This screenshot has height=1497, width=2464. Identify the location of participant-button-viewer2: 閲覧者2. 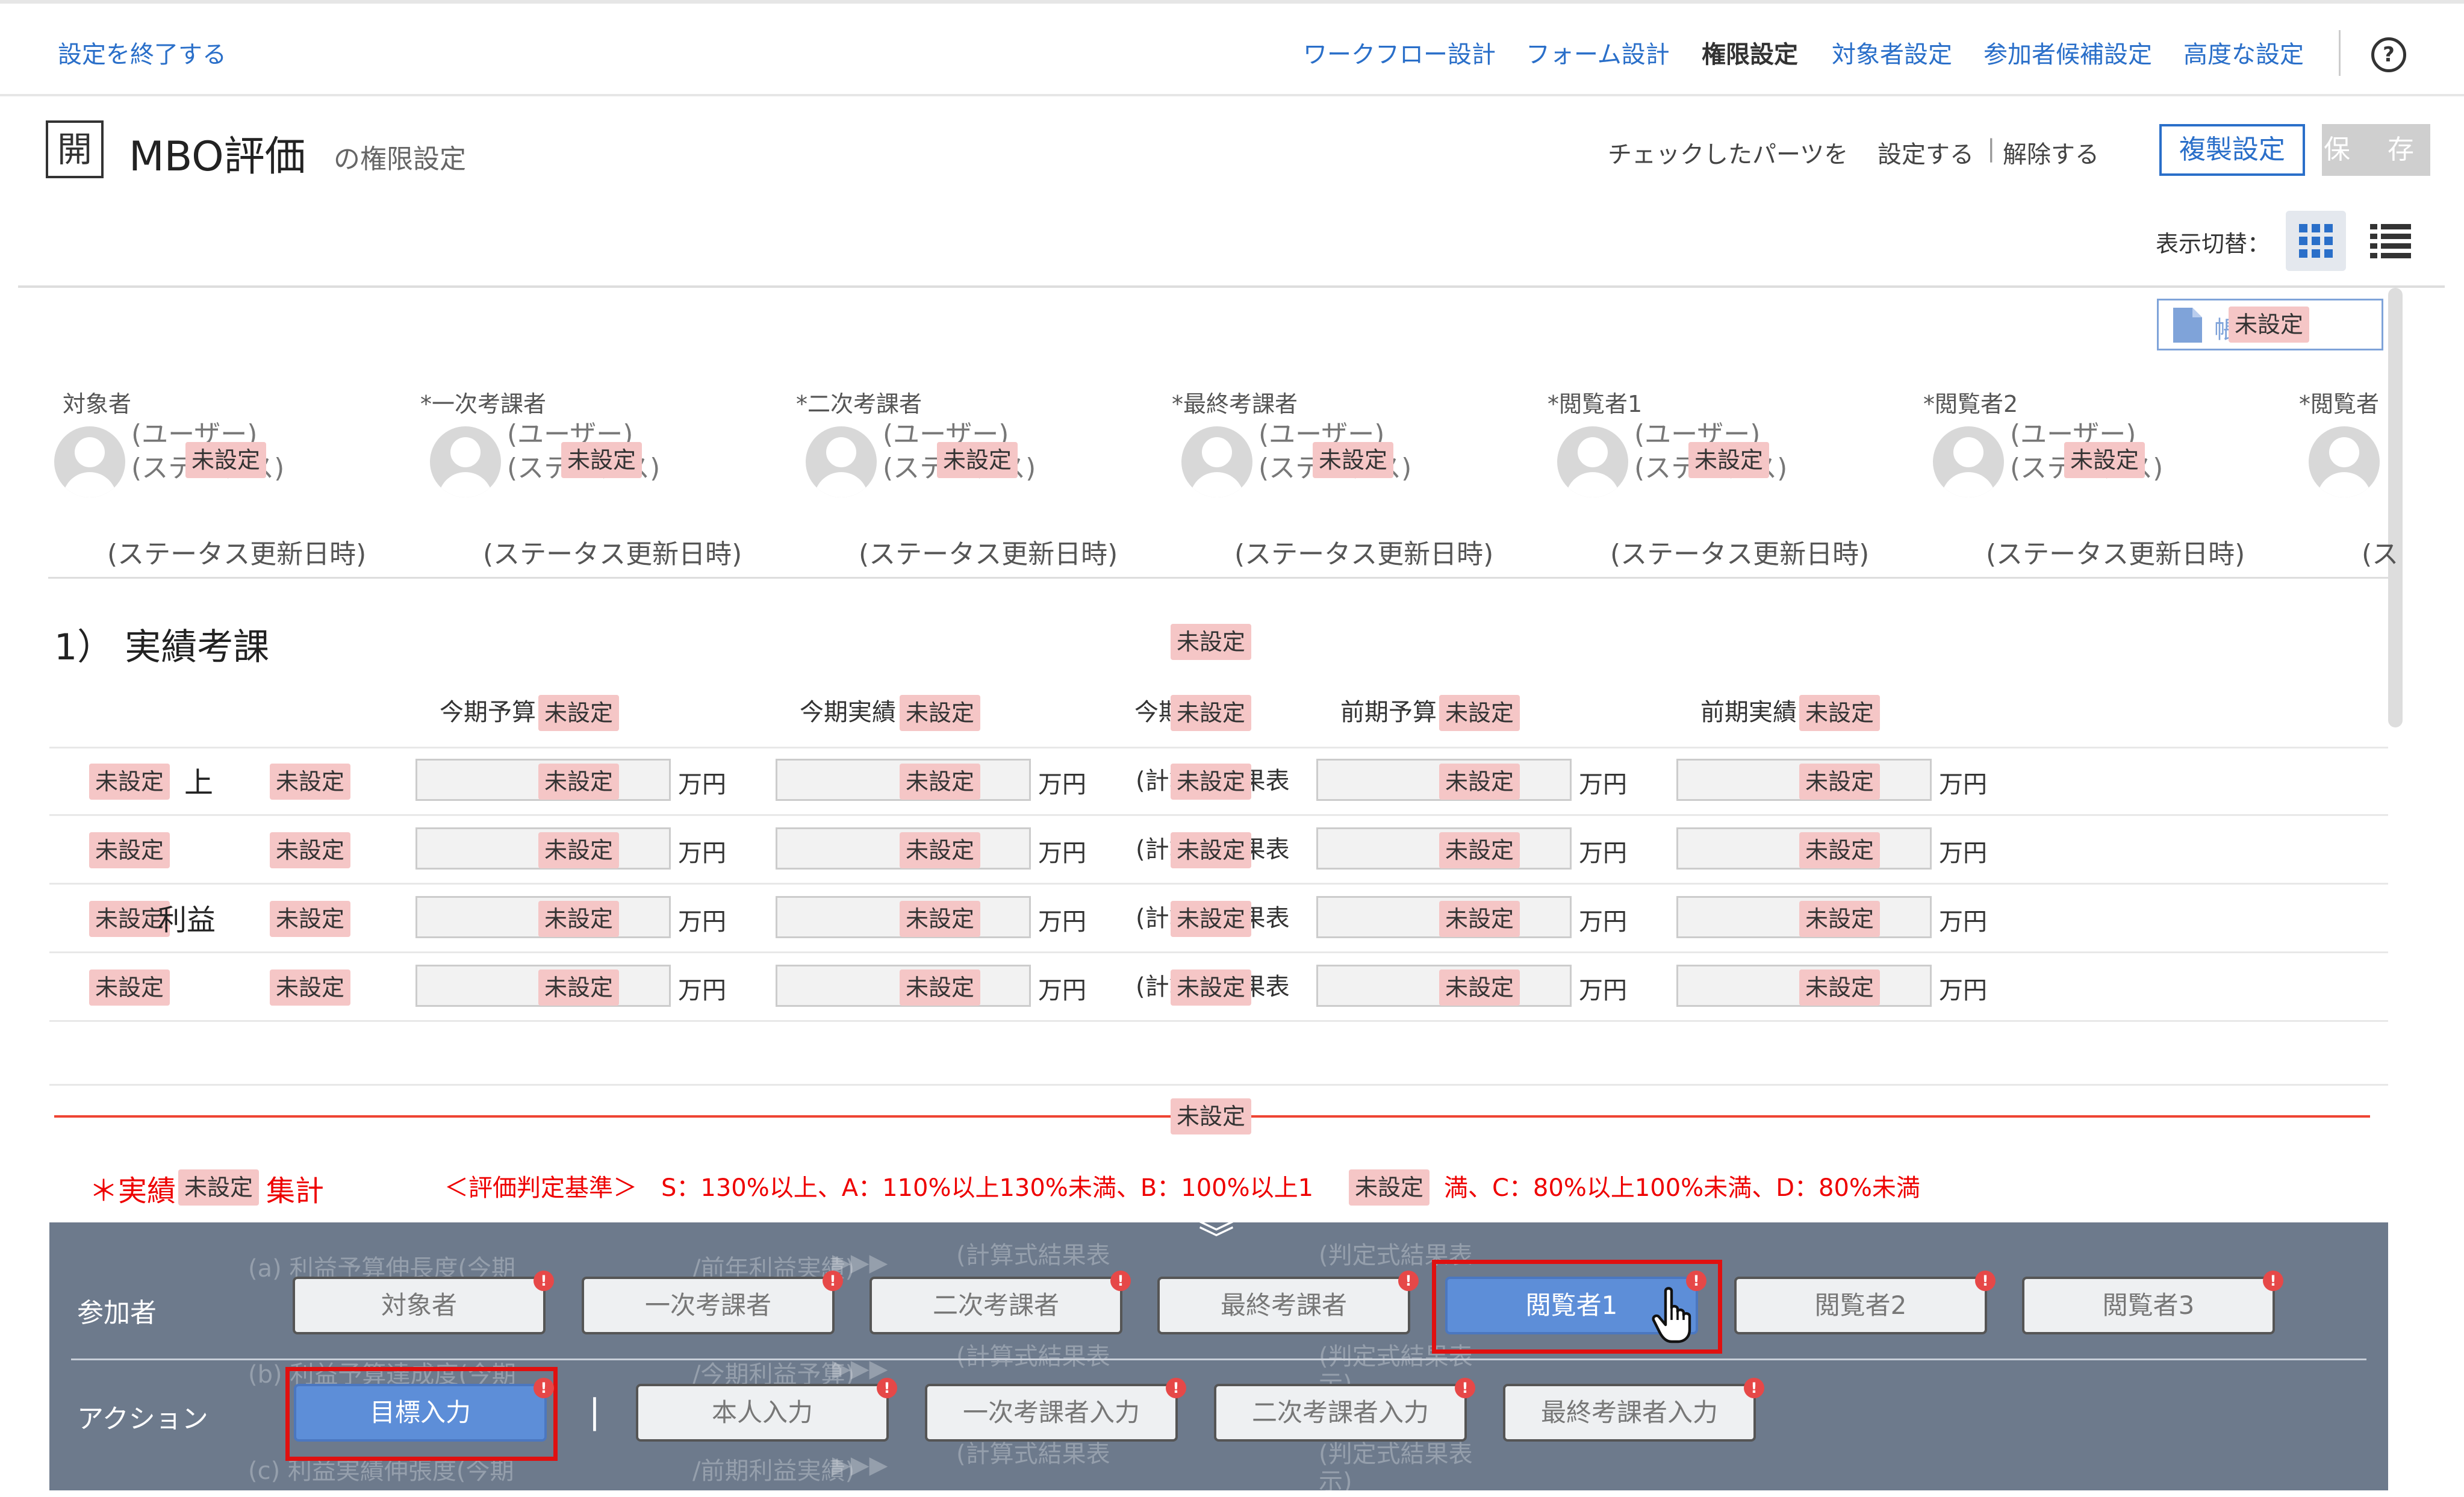
(1861, 1305).